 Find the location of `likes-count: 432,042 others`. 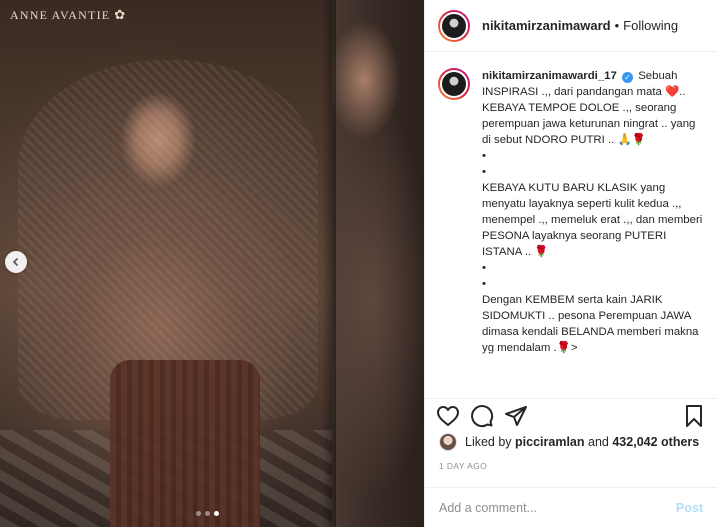

likes-count: 432,042 others is located at coordinates (655, 442).